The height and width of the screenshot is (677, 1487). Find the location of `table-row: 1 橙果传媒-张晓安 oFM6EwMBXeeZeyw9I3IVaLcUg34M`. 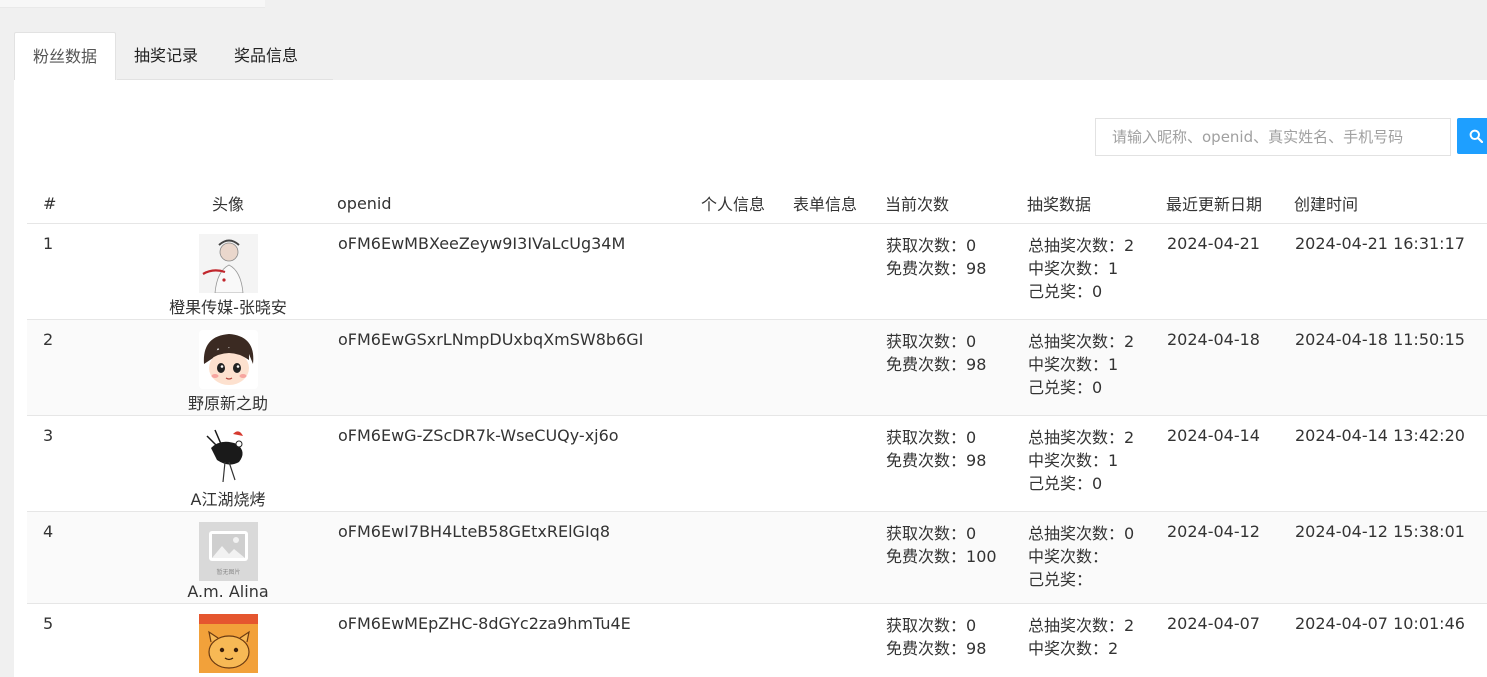

table-row: 1 橙果传媒-张晓安 oFM6EwMBXeeZeyw9I3IVaLcUg34M is located at coordinates (757, 271).